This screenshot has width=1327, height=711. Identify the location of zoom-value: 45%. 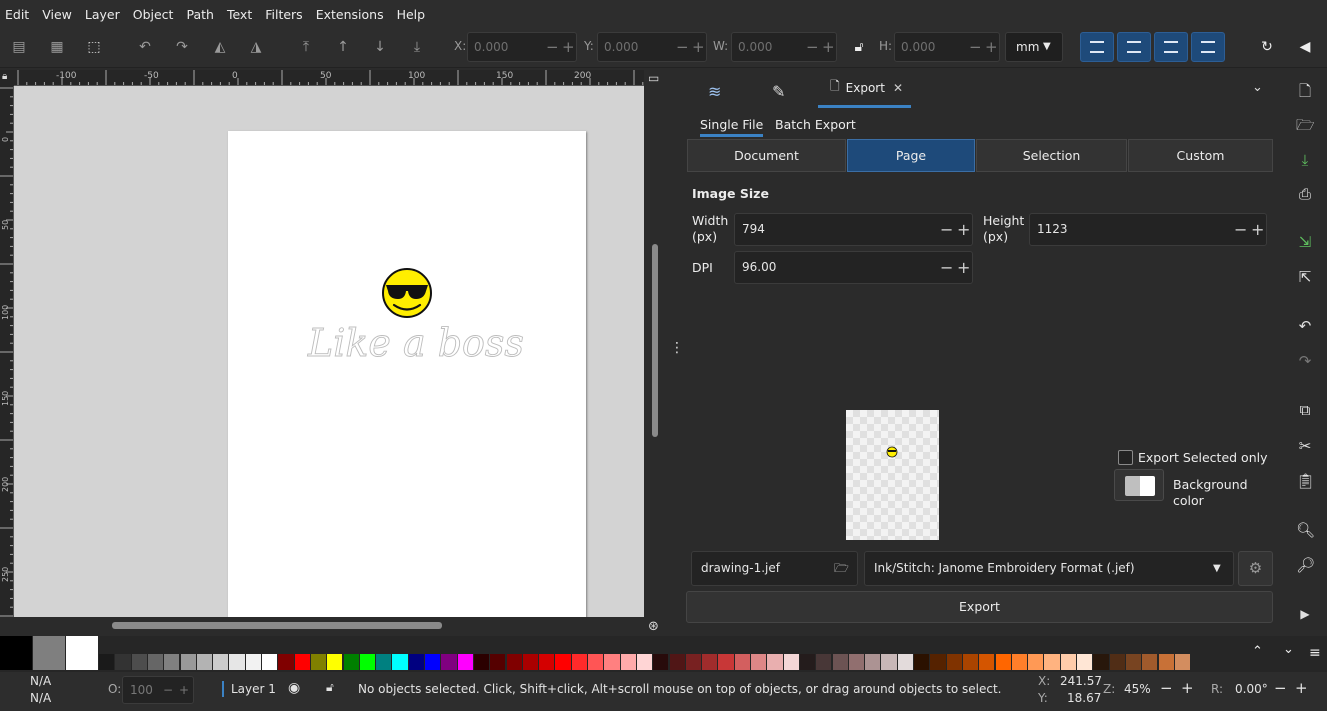
(1137, 689).